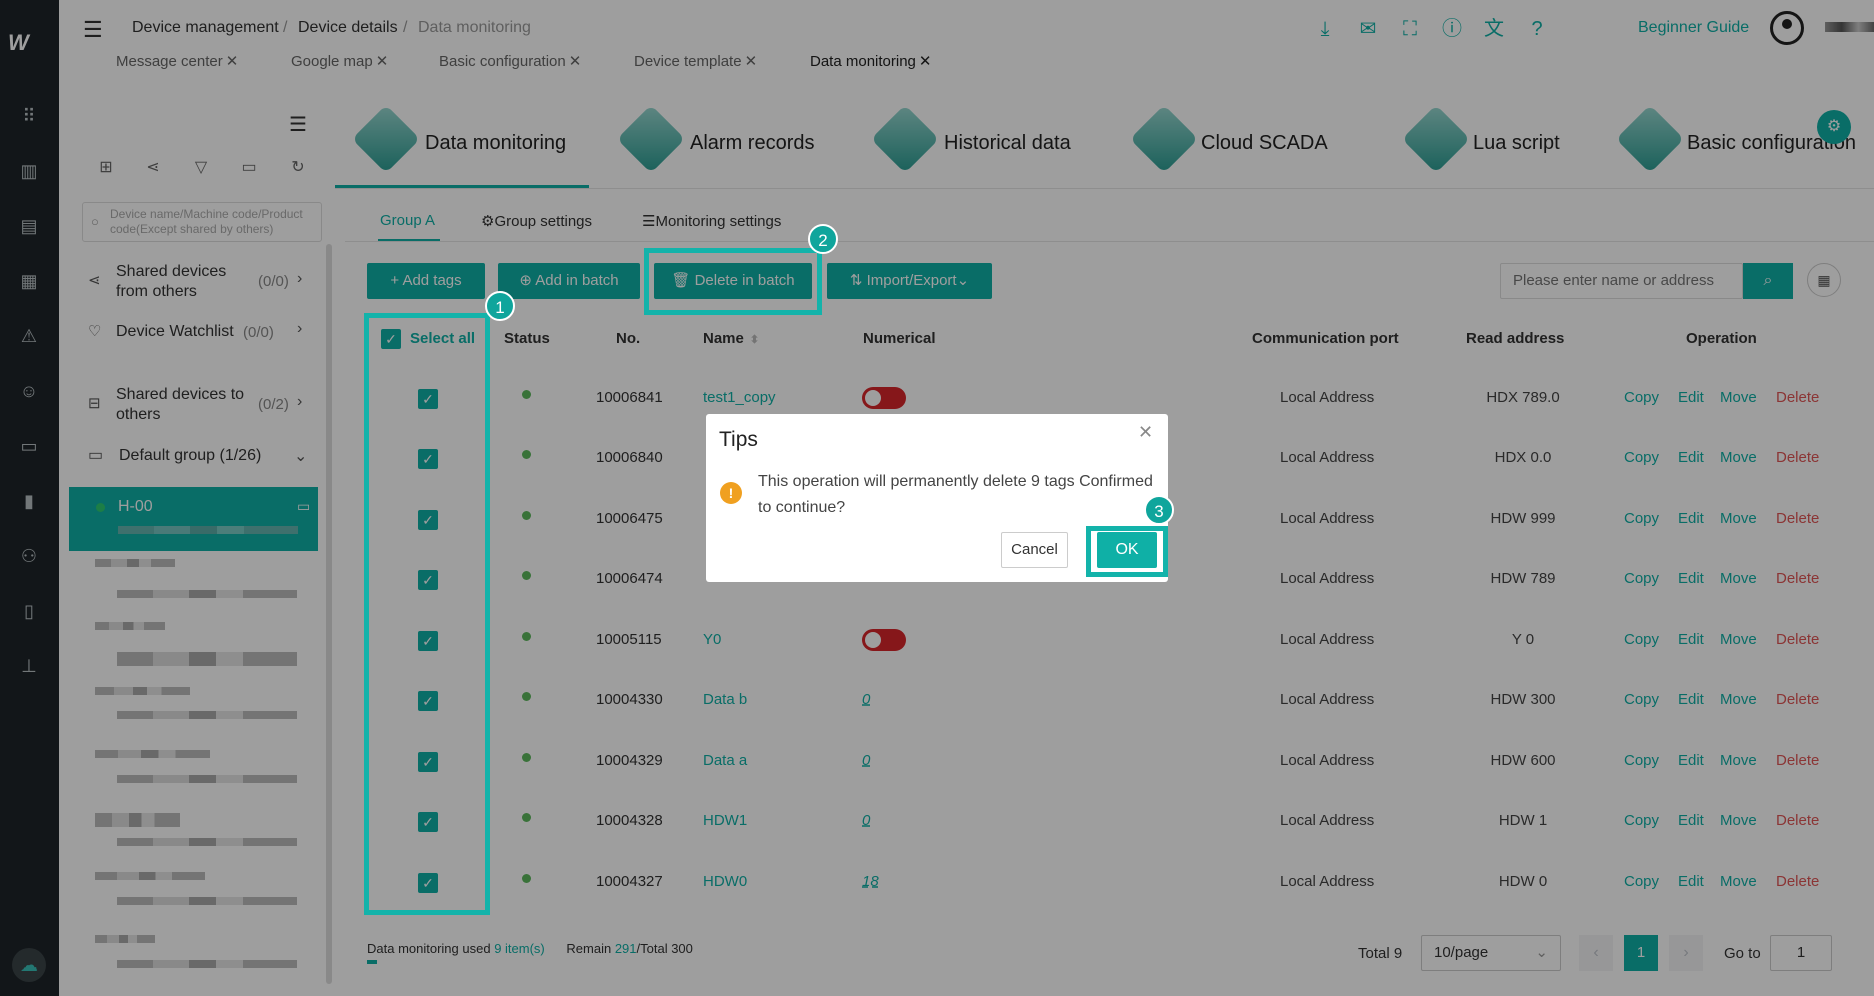 This screenshot has width=1874, height=996. Describe the element at coordinates (823, 239) in the screenshot. I see `step-badge-2: 2` at that location.